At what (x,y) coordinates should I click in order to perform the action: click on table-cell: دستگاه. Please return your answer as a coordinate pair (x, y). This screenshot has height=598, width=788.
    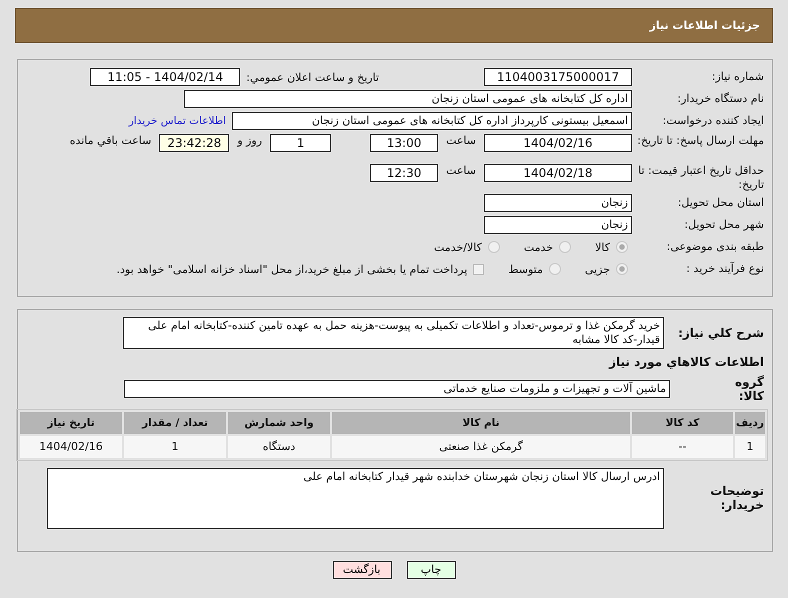
    Looking at the image, I should click on (279, 447).